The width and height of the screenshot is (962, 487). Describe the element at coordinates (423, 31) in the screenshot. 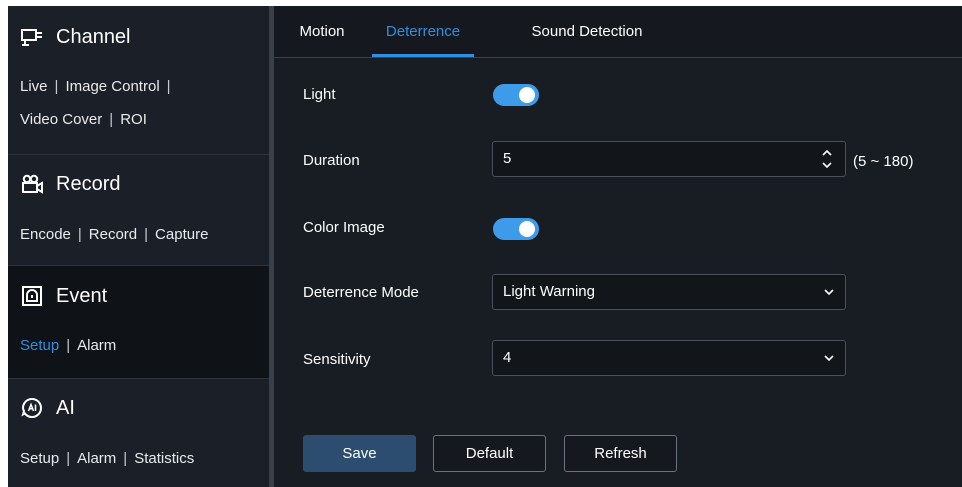

I see `tab-deterrence: Deterrence` at that location.